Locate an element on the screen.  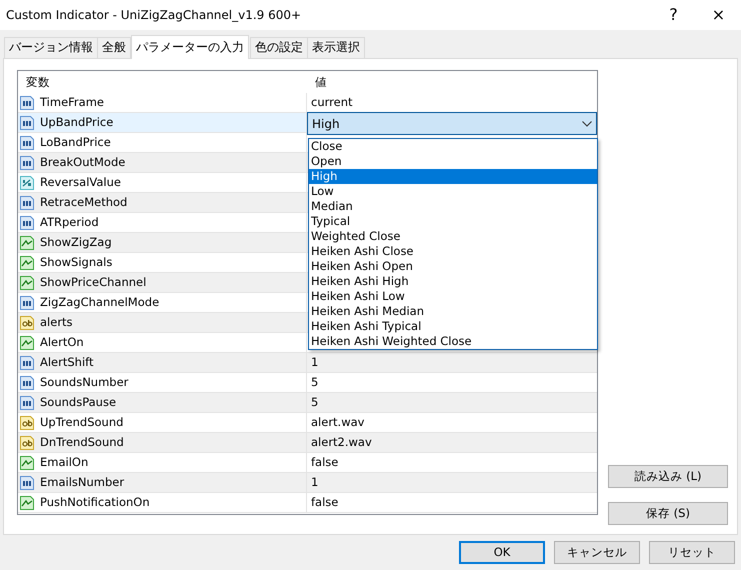
dropdown-option: Median is located at coordinates (453, 206).